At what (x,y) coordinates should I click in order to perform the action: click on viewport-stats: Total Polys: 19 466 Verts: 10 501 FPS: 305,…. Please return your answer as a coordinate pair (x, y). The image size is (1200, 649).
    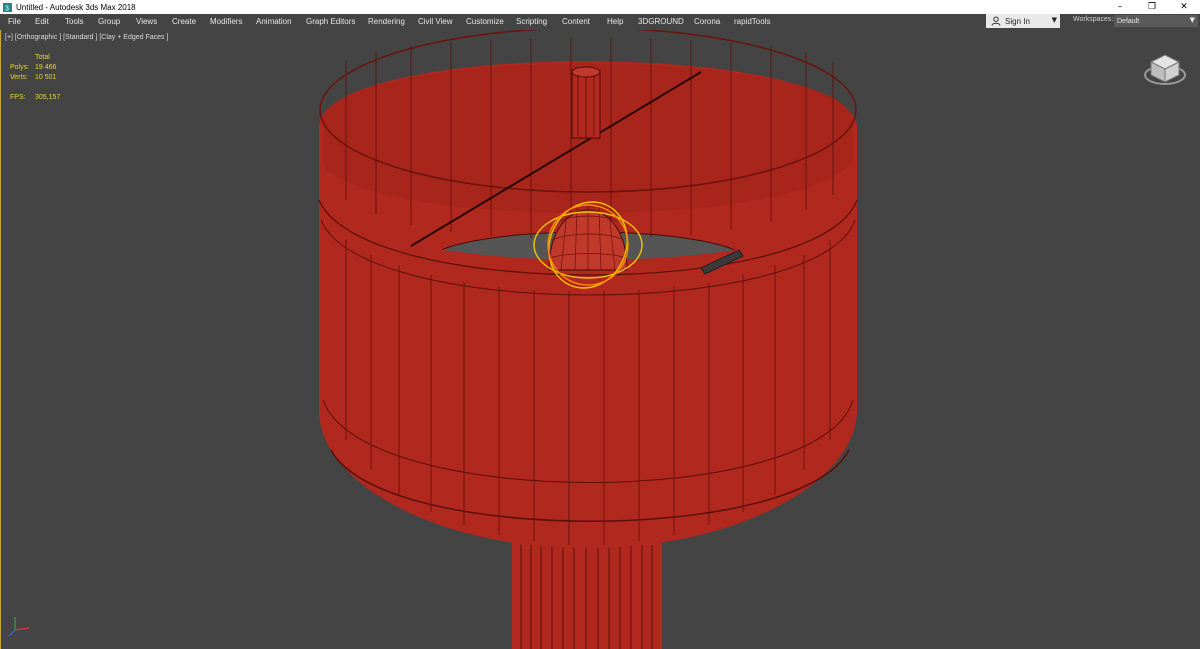
    Looking at the image, I should click on (35, 78).